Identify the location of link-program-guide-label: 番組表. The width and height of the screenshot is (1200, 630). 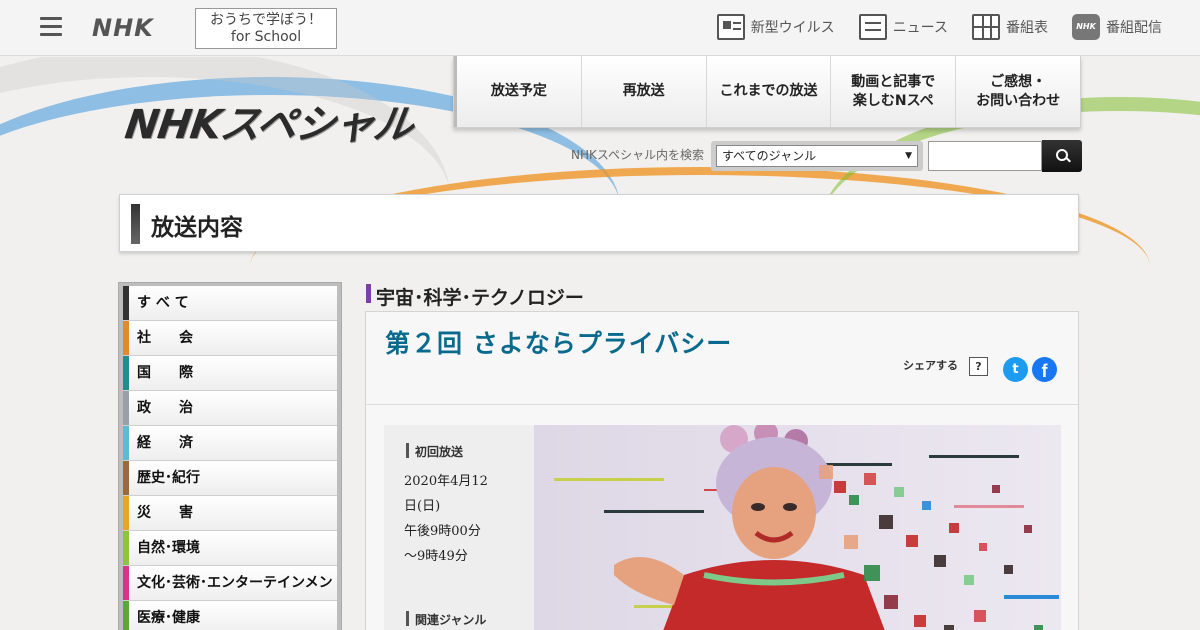
(1027, 28).